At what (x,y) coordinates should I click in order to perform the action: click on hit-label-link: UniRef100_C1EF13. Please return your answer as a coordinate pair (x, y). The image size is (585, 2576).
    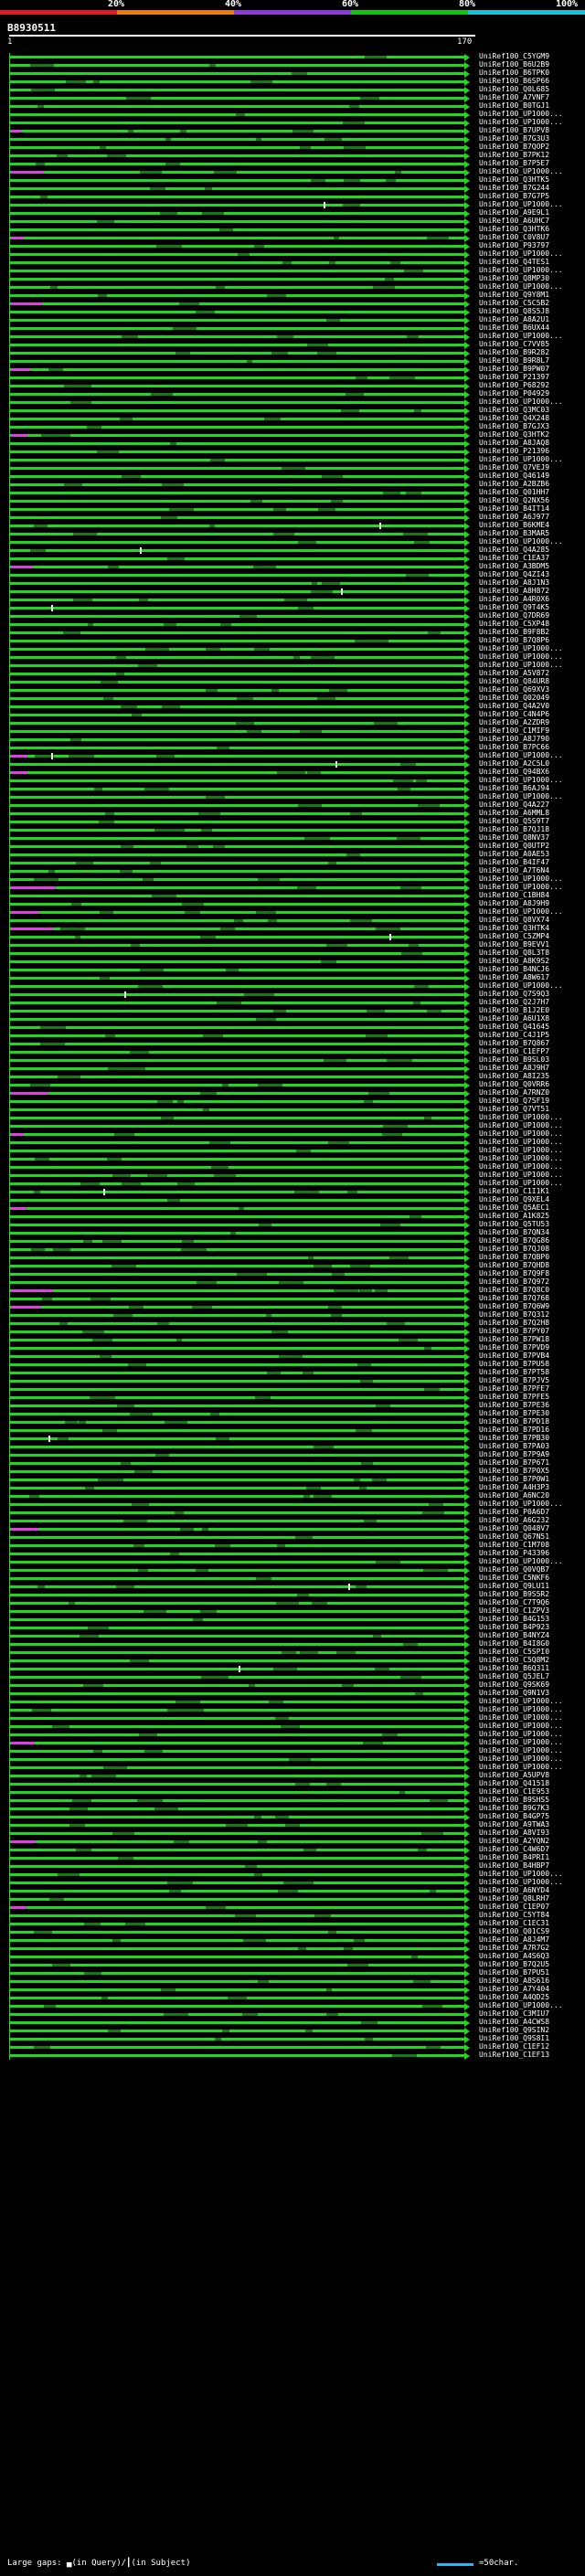
    Looking at the image, I should click on (531, 2055).